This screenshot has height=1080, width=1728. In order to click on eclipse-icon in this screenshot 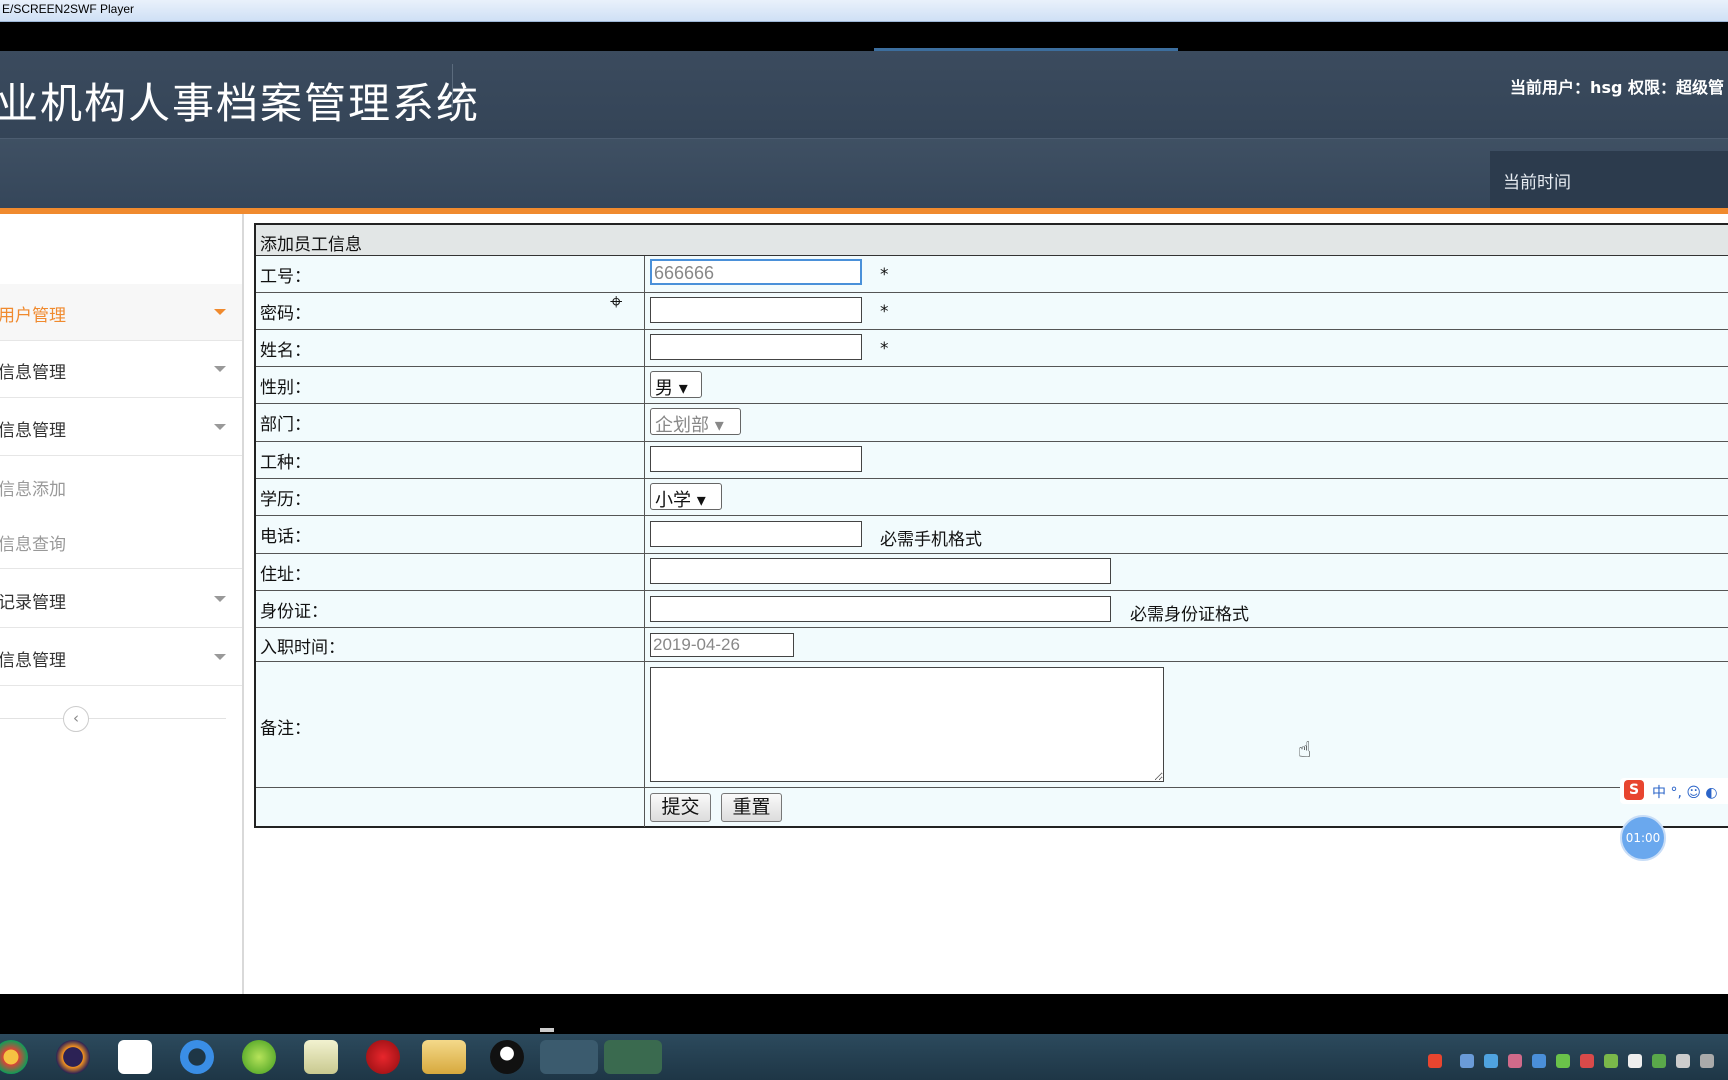, I will do `click(73, 1057)`.